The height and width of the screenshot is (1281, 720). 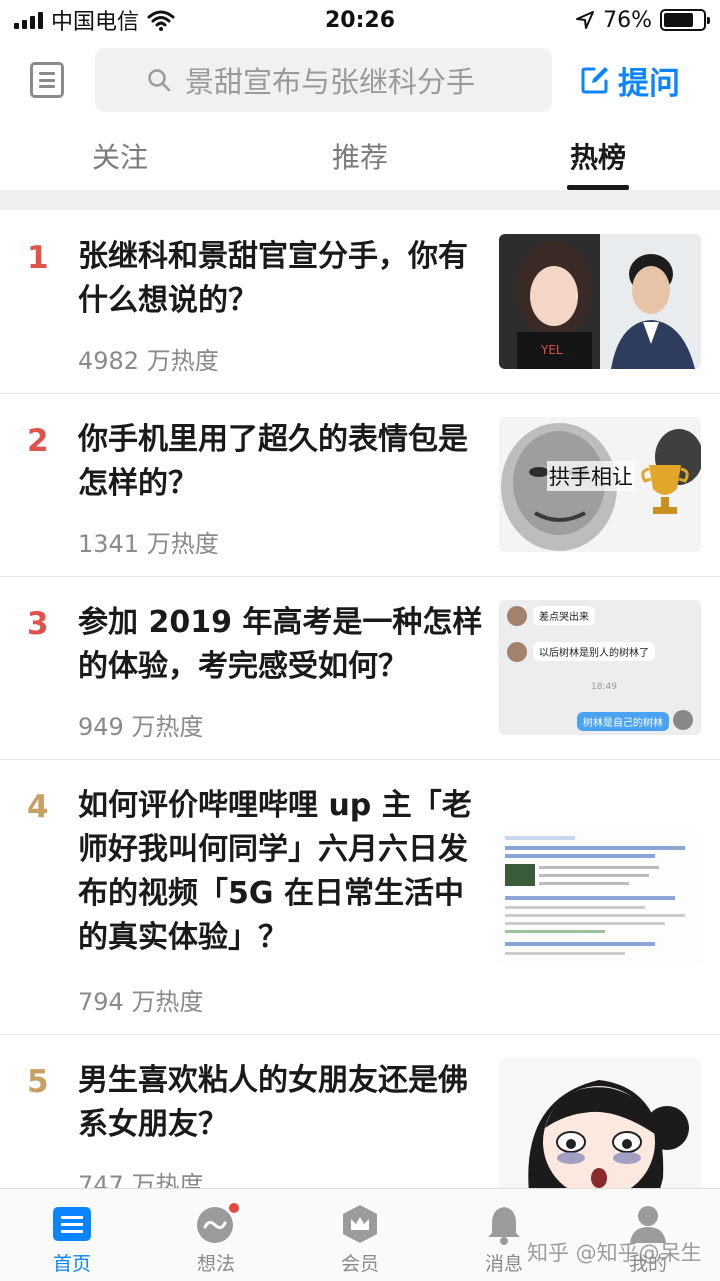 I want to click on heat-count: 794 万热度, so click(x=141, y=1002).